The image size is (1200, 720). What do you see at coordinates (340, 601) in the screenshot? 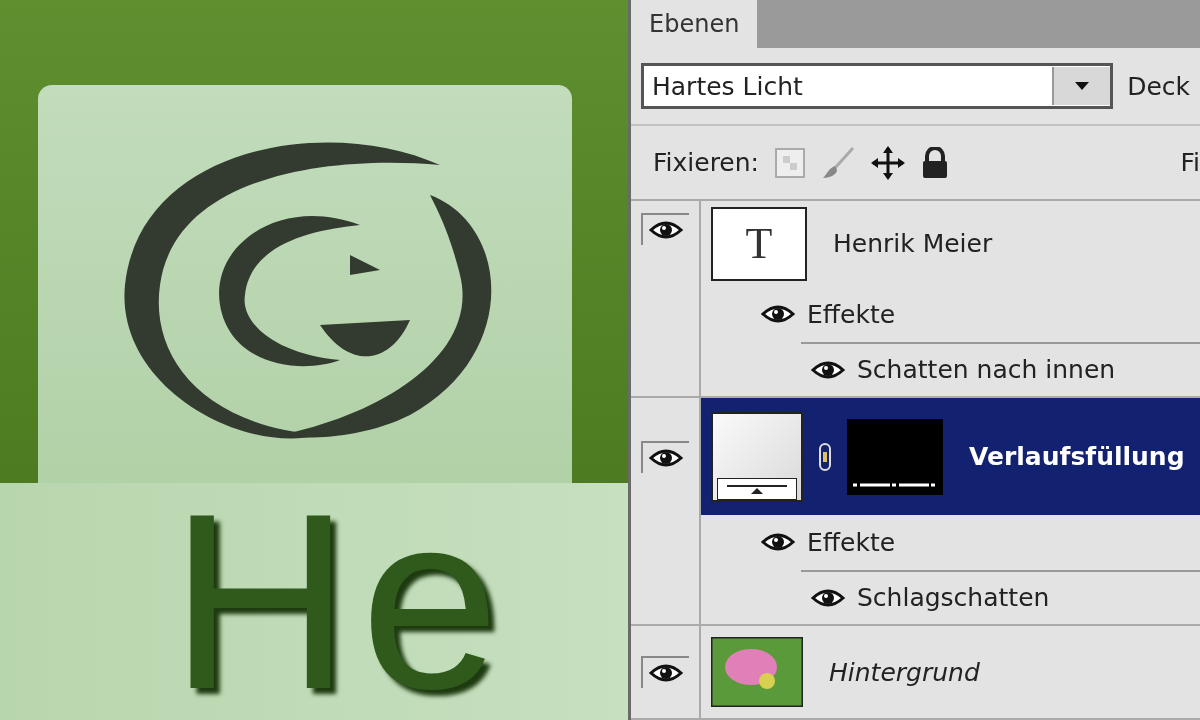
I see `canvas-text: He` at bounding box center [340, 601].